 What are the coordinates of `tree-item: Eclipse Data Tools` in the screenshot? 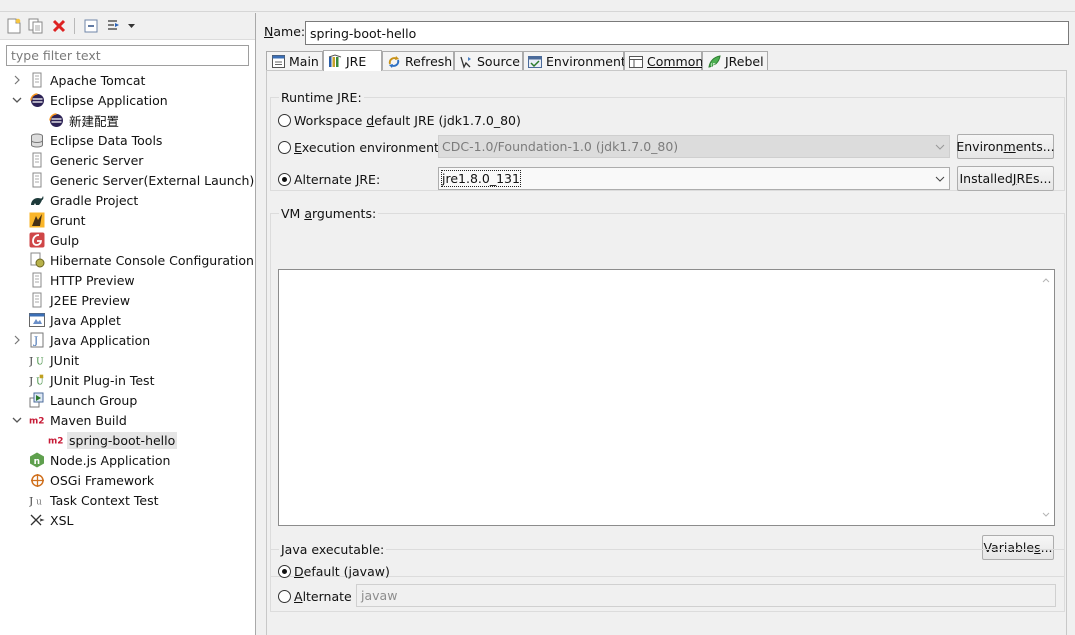 It's located at (127, 140).